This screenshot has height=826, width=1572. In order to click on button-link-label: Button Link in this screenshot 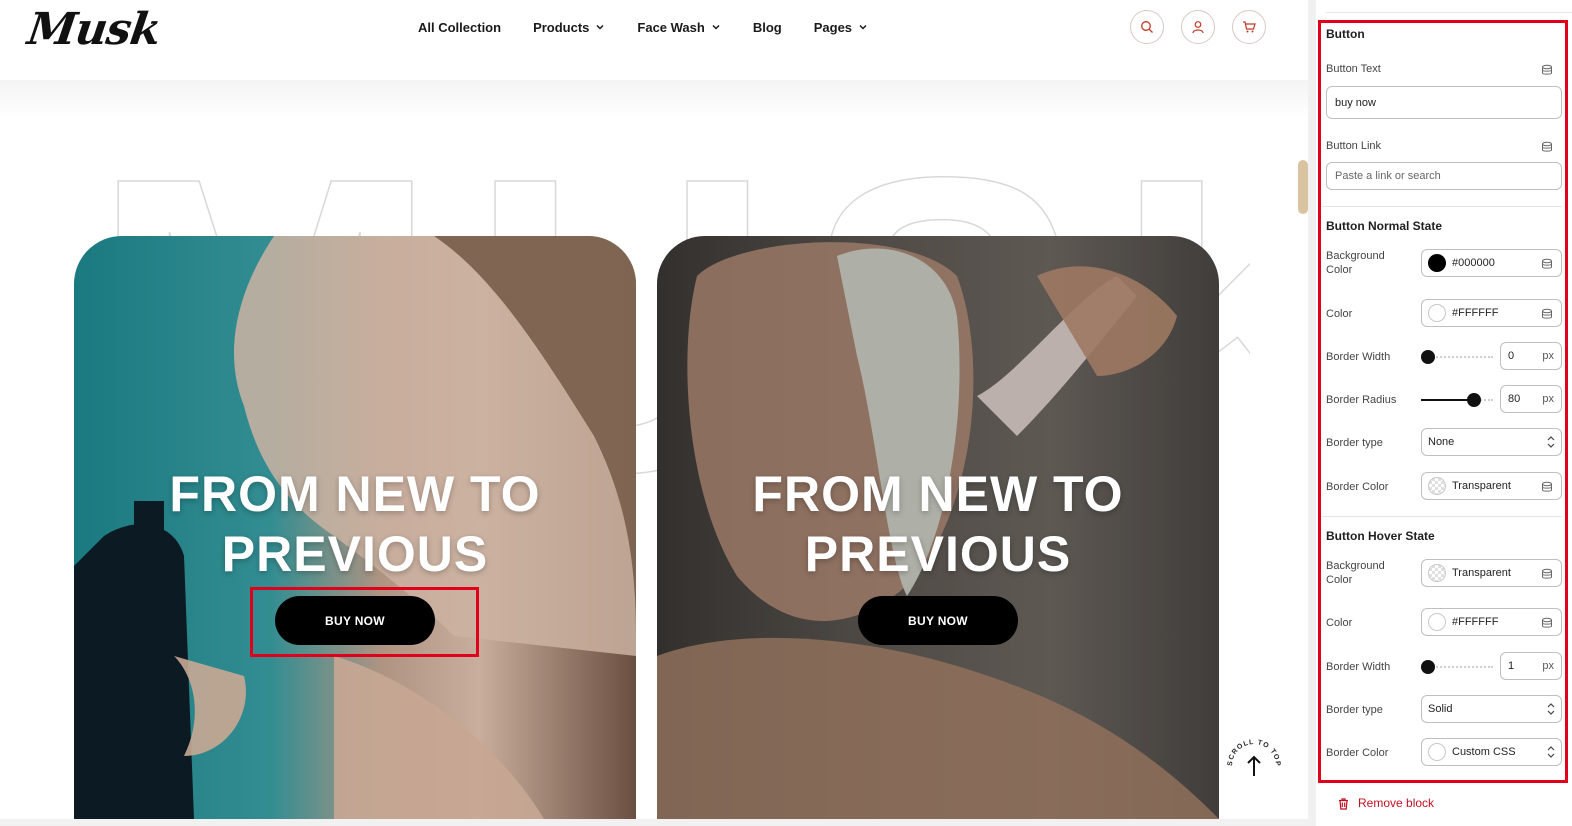, I will do `click(1354, 146)`.